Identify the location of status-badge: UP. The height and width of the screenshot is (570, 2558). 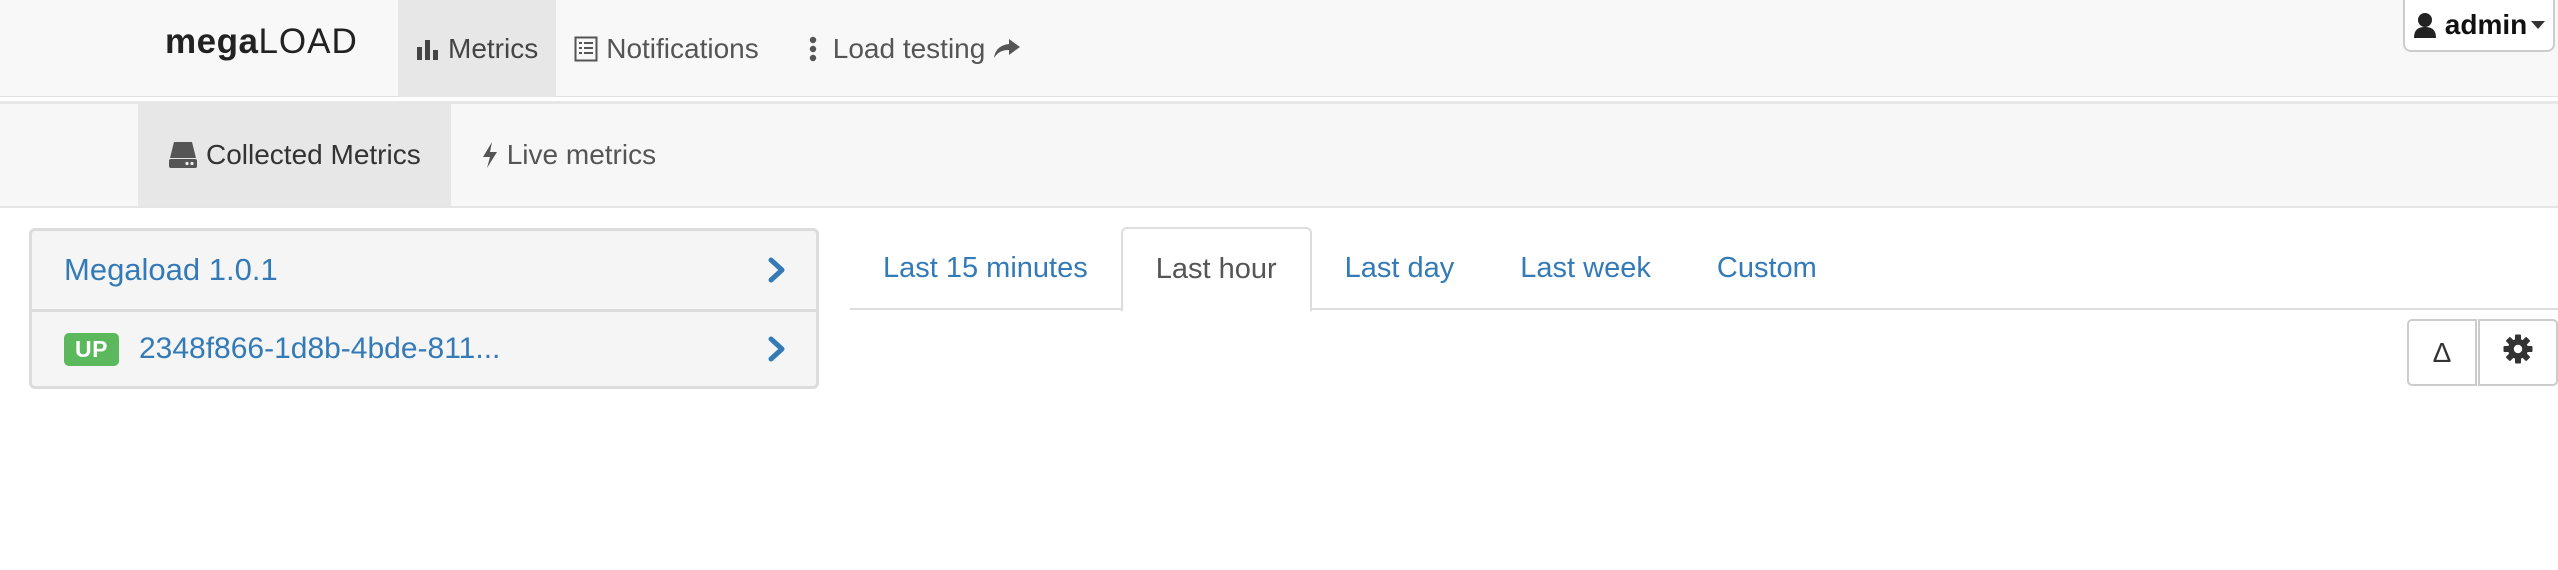
(91, 349).